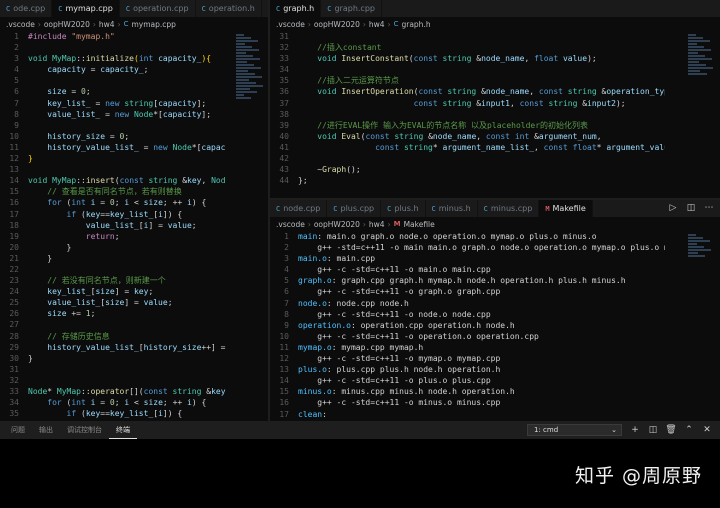  I want to click on code-token: const, so click(553, 92).